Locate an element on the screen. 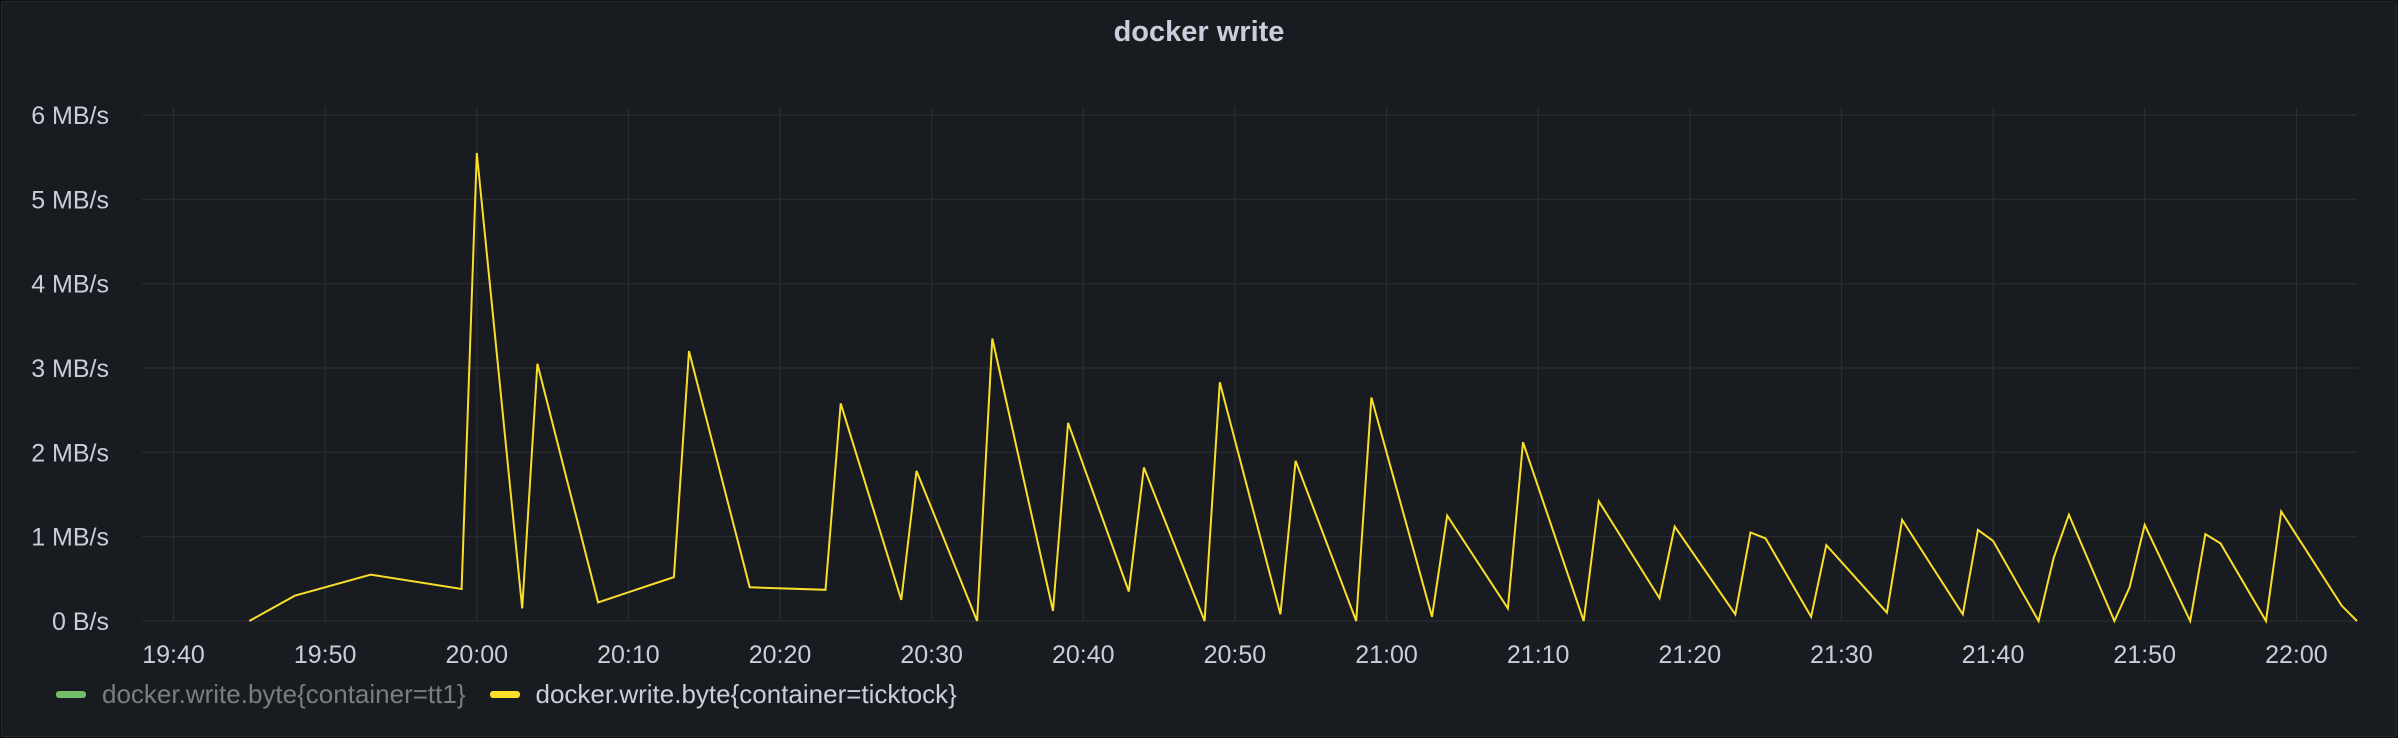 The height and width of the screenshot is (738, 2398). y-tick-label: 0 B/s is located at coordinates (80, 622).